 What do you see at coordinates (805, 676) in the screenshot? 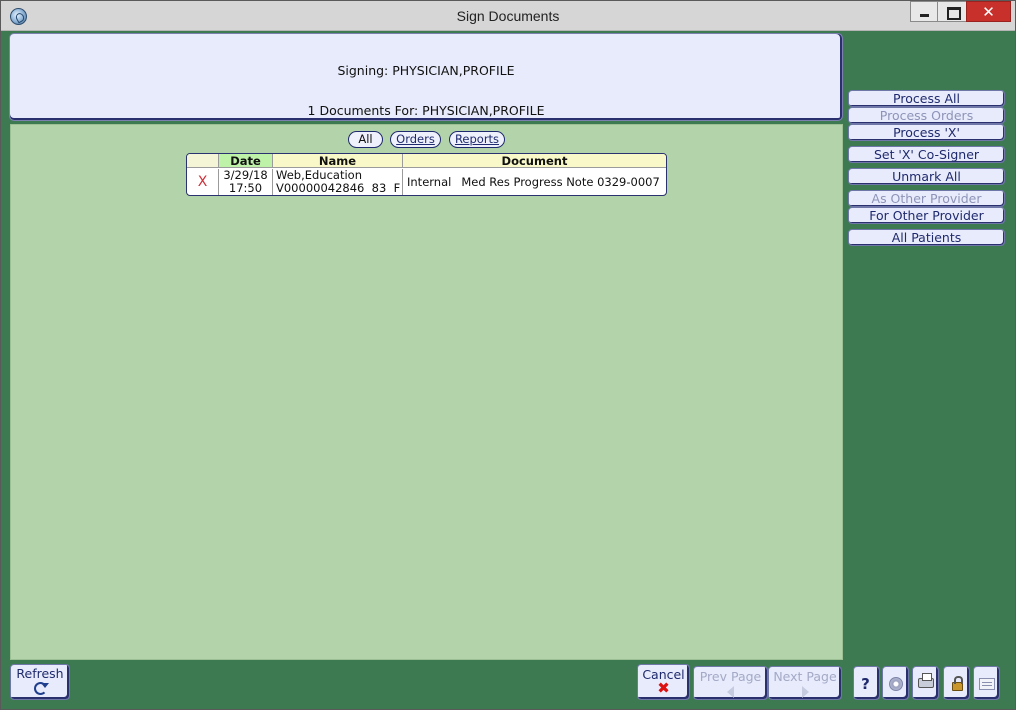
I see `next-page-label: Next Page` at bounding box center [805, 676].